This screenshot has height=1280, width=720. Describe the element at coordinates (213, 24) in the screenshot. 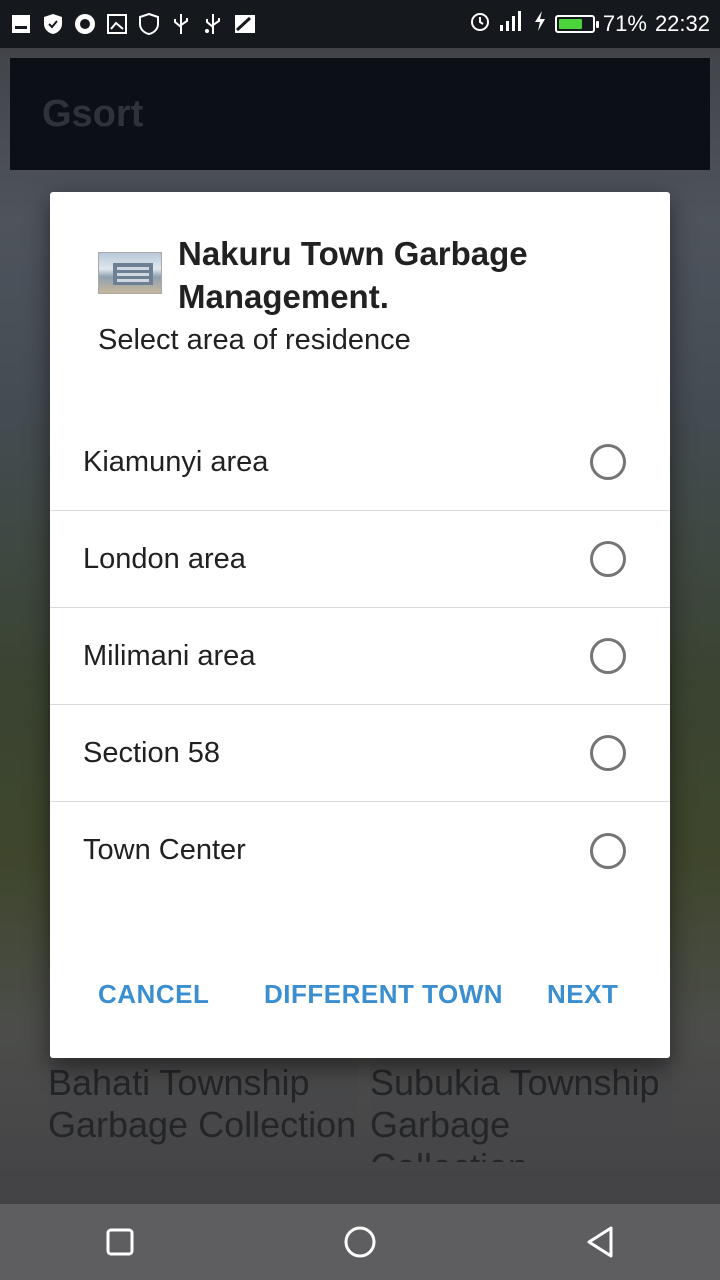

I see `usb-debug-icon` at that location.